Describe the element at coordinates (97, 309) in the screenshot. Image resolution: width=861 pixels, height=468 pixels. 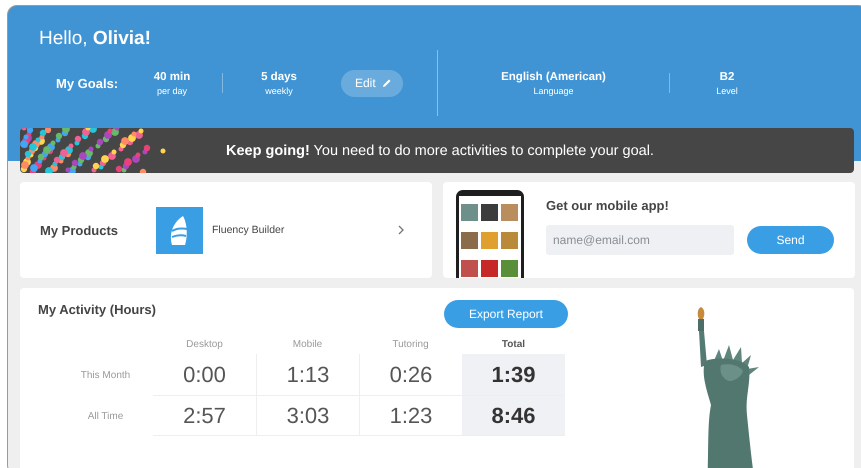
I see `card-title: My Activity (Hours)` at that location.